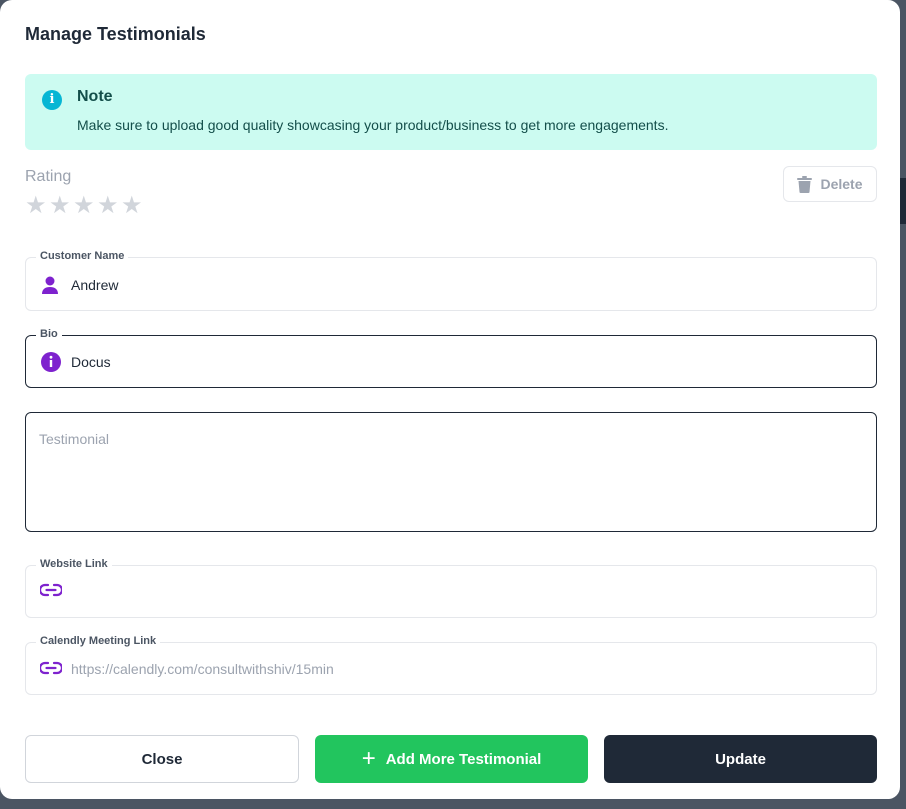 Image resolution: width=906 pixels, height=809 pixels. What do you see at coordinates (162, 759) in the screenshot?
I see `close-button: Close` at bounding box center [162, 759].